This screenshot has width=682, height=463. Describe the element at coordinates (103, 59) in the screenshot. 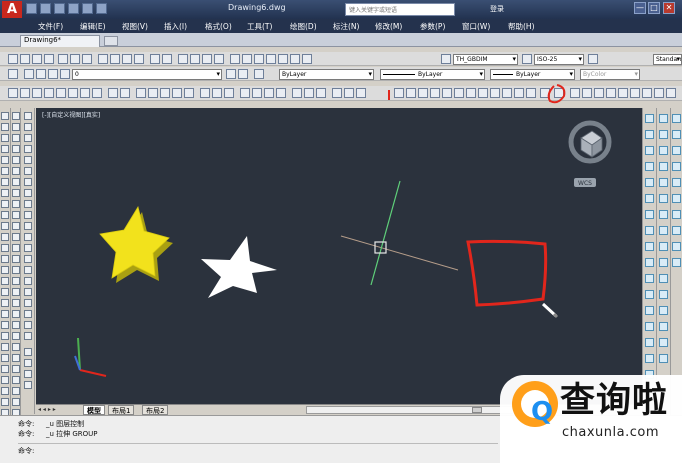

I see `cut-icon` at that location.